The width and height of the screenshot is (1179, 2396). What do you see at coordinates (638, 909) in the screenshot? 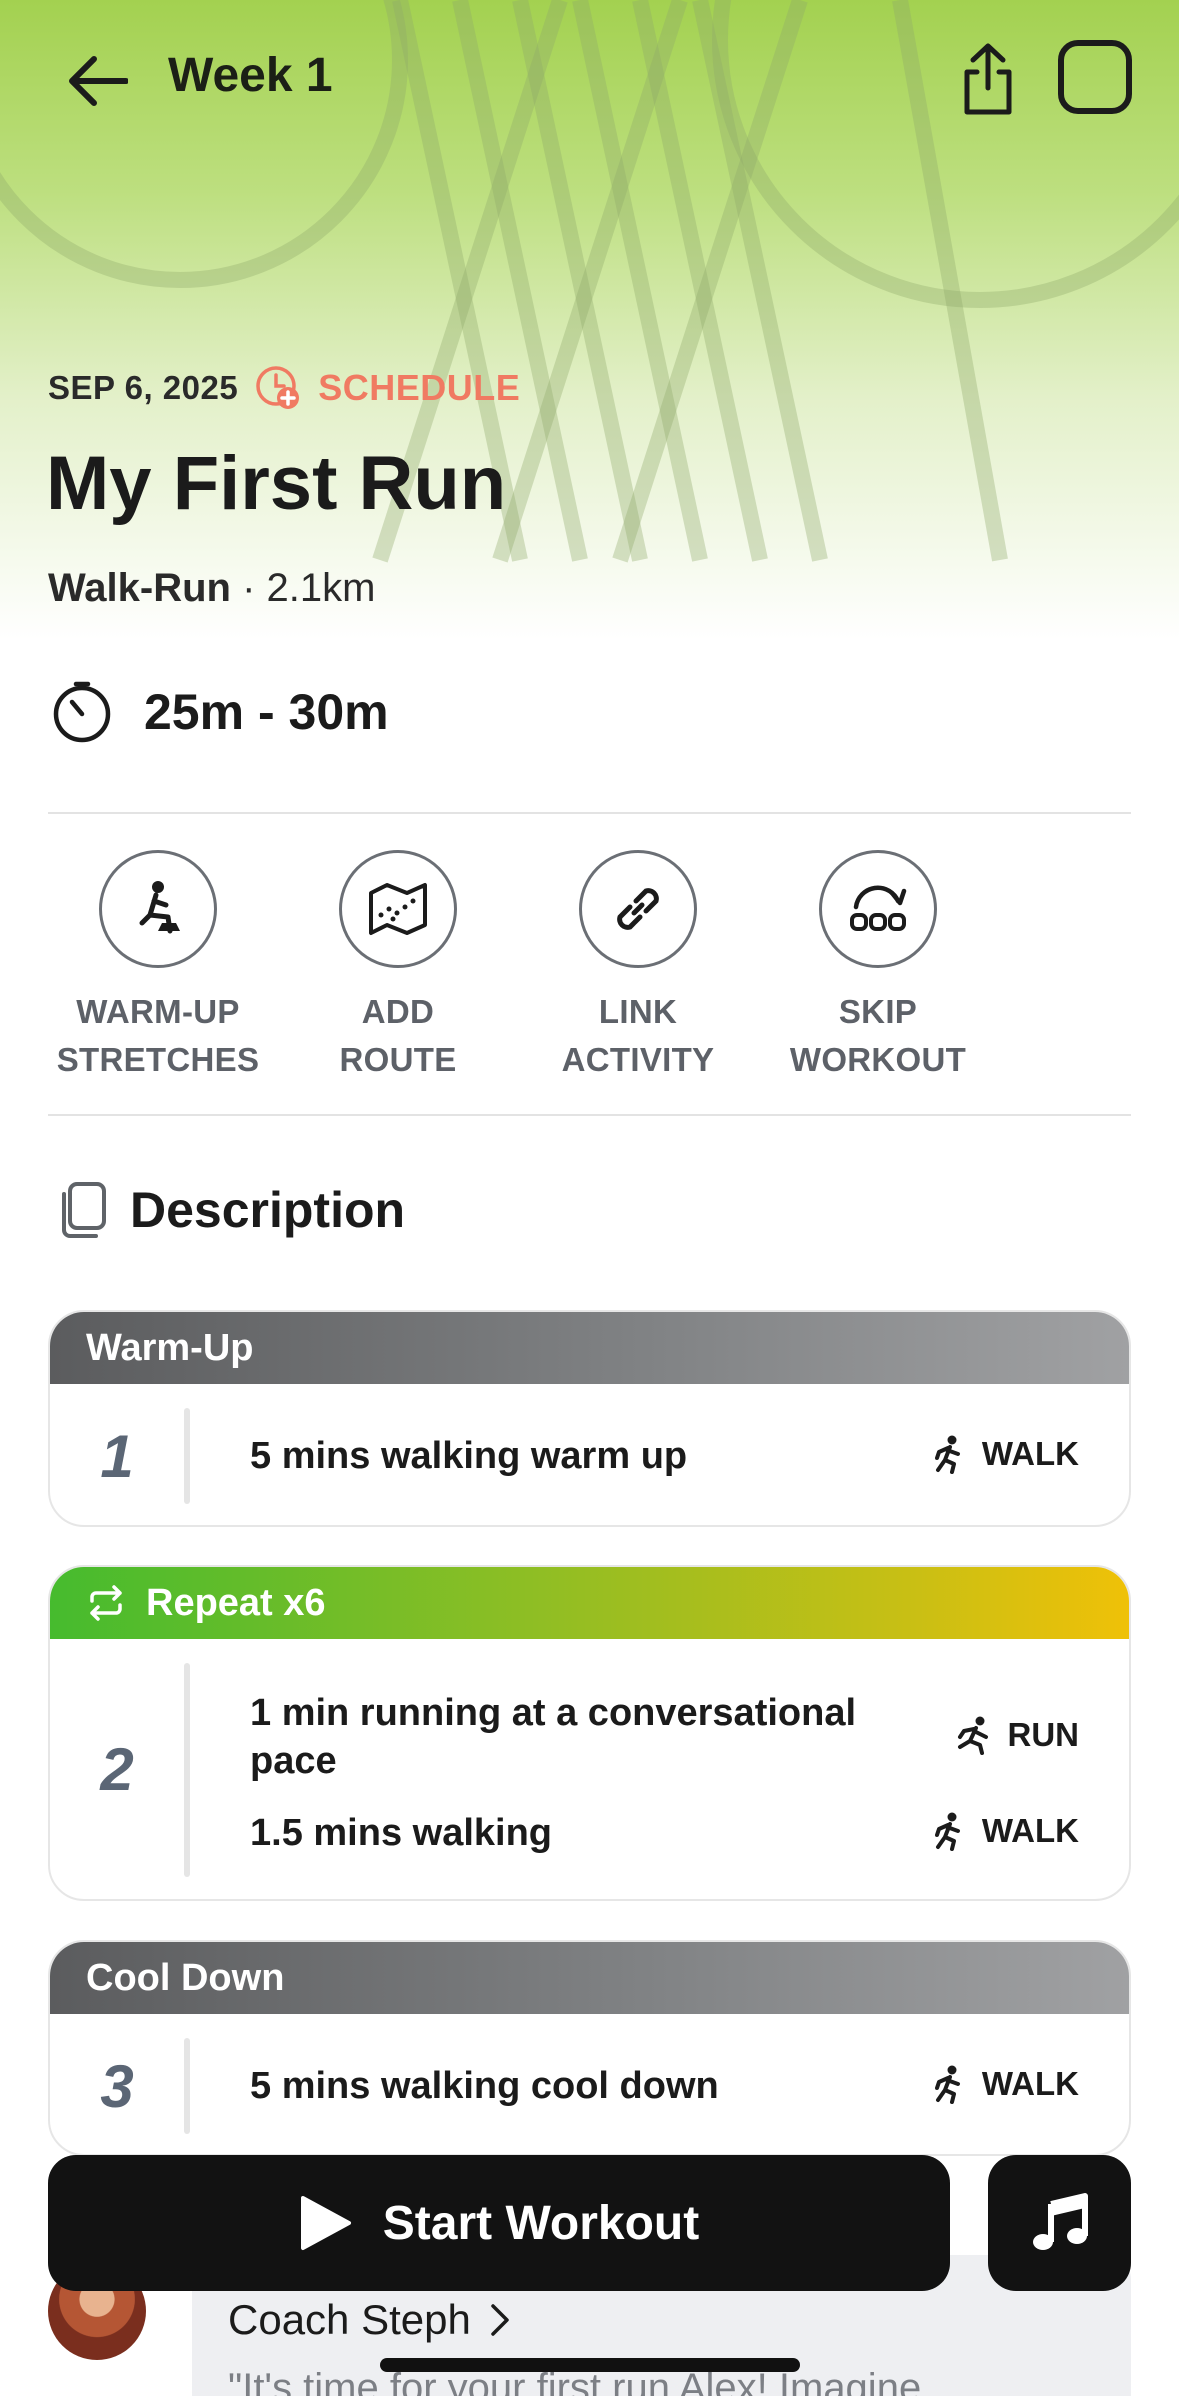
I see `link-icon` at bounding box center [638, 909].